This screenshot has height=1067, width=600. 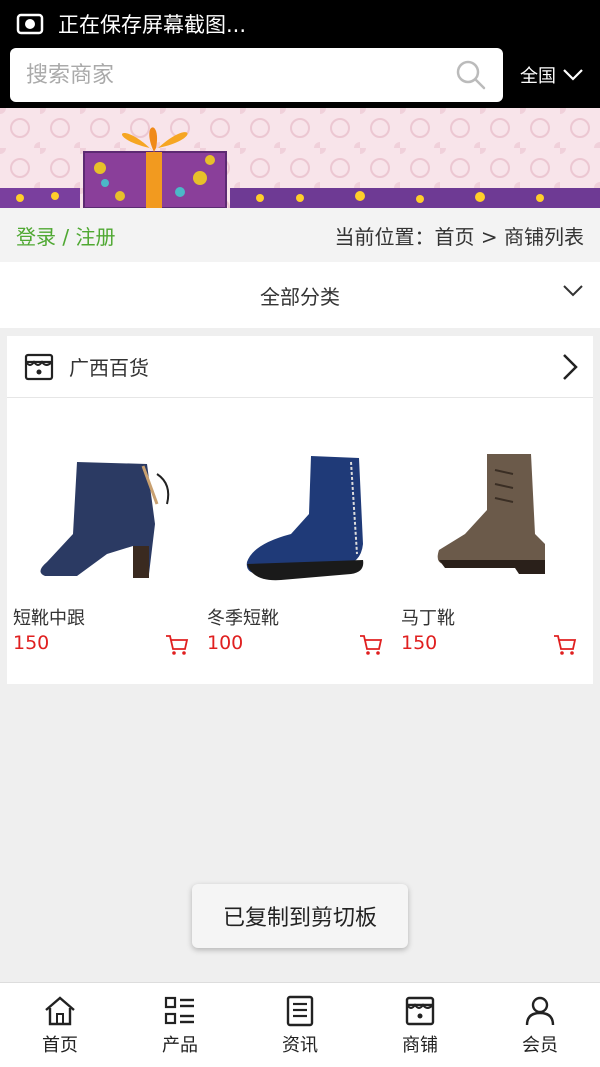 I want to click on tab-home: 首页, so click(x=60, y=1025).